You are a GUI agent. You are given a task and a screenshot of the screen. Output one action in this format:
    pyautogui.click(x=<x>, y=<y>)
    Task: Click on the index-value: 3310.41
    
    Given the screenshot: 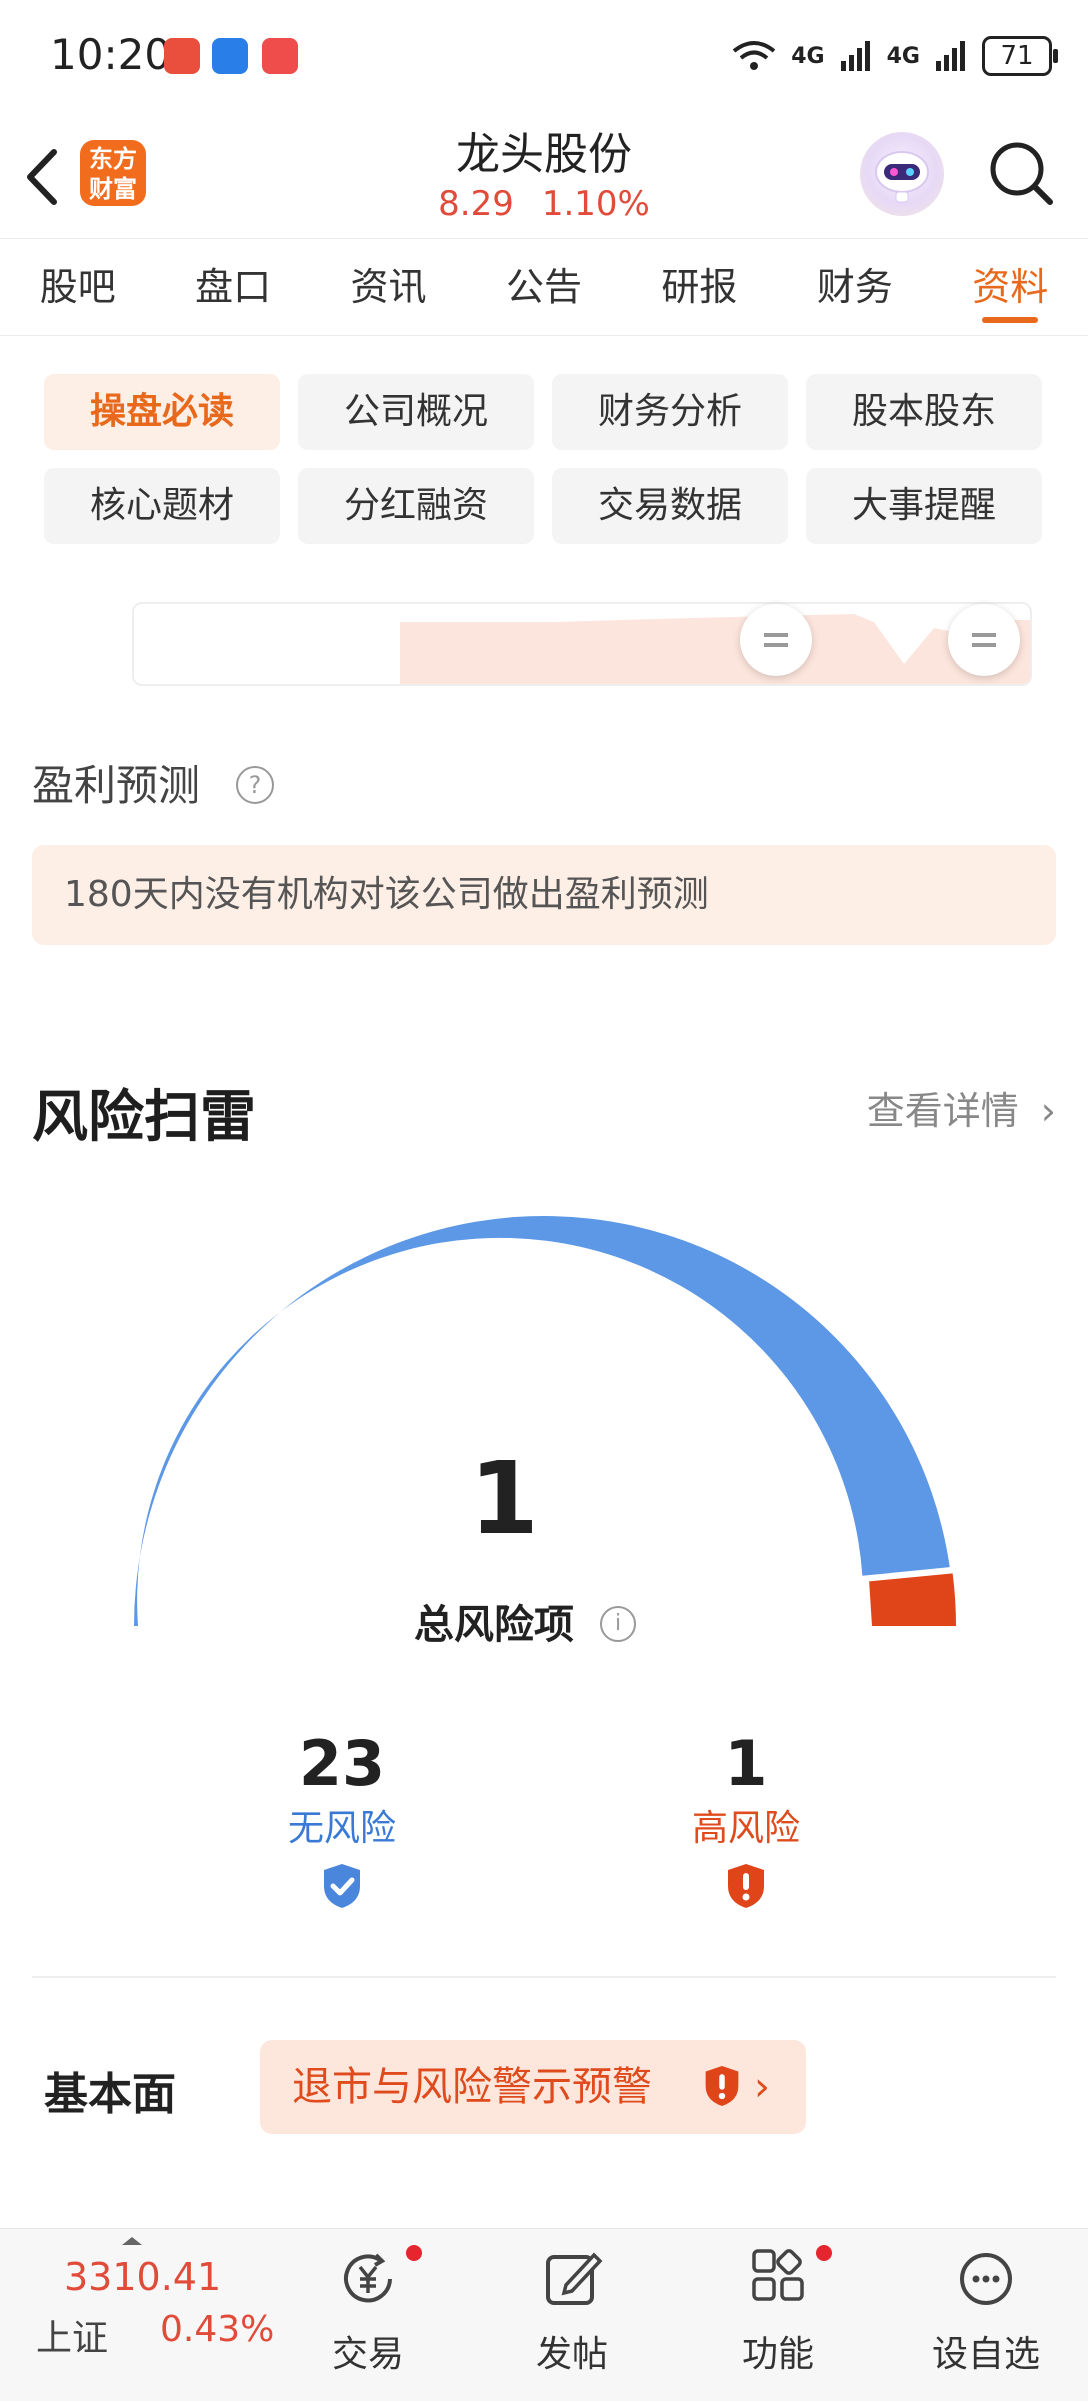 What is the action you would take?
    pyautogui.click(x=142, y=2277)
    